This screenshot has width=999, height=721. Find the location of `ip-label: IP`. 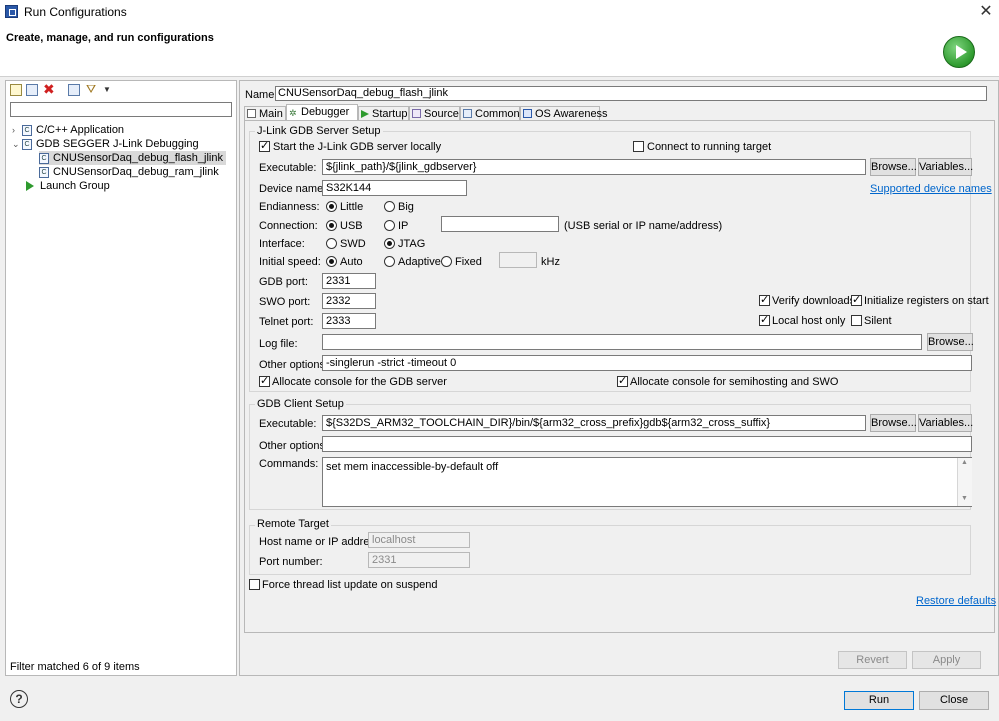

ip-label: IP is located at coordinates (403, 226).